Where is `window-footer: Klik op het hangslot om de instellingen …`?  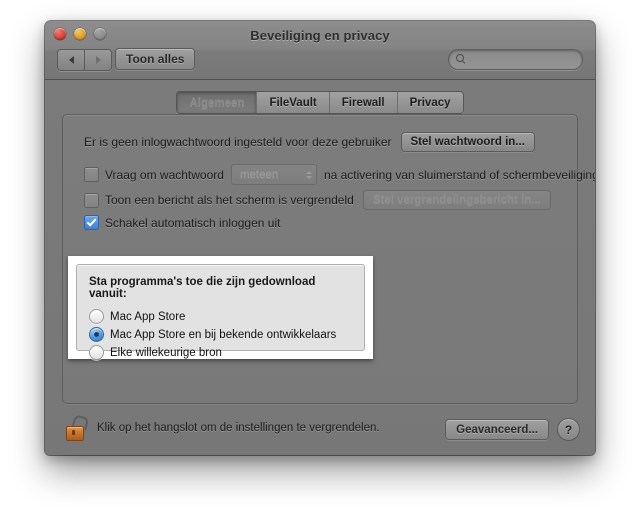 window-footer: Klik op het hangslot om de instellingen … is located at coordinates (320, 430).